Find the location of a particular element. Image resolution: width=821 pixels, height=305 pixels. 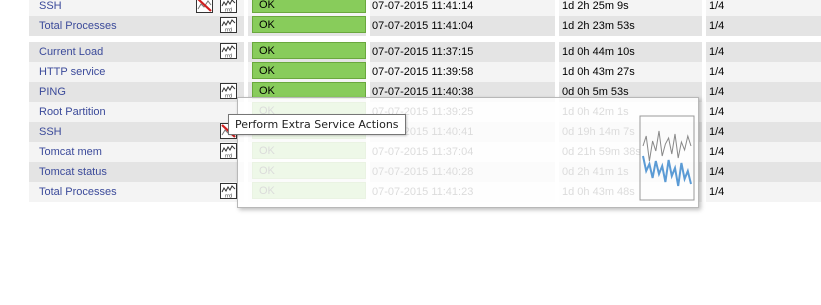

duration: 1d 2h 25m 9s is located at coordinates (595, 6).